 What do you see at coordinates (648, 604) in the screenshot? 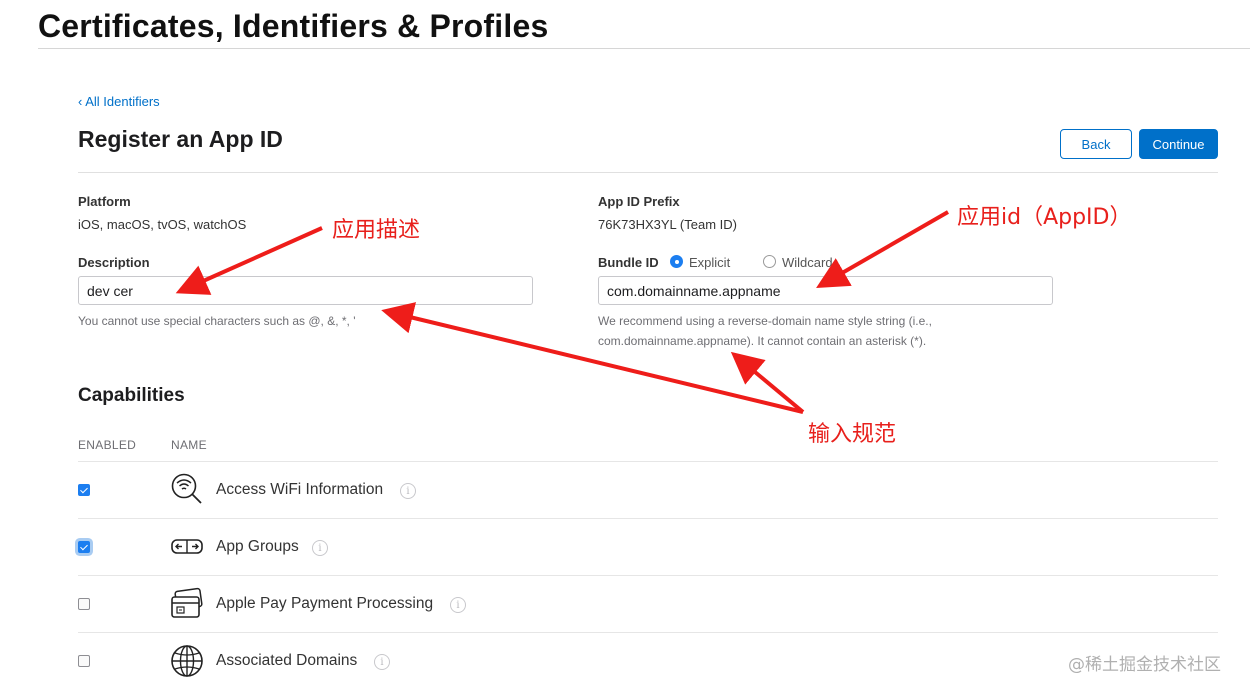
I see `table-row: Apple Pay Payment Processing i` at bounding box center [648, 604].